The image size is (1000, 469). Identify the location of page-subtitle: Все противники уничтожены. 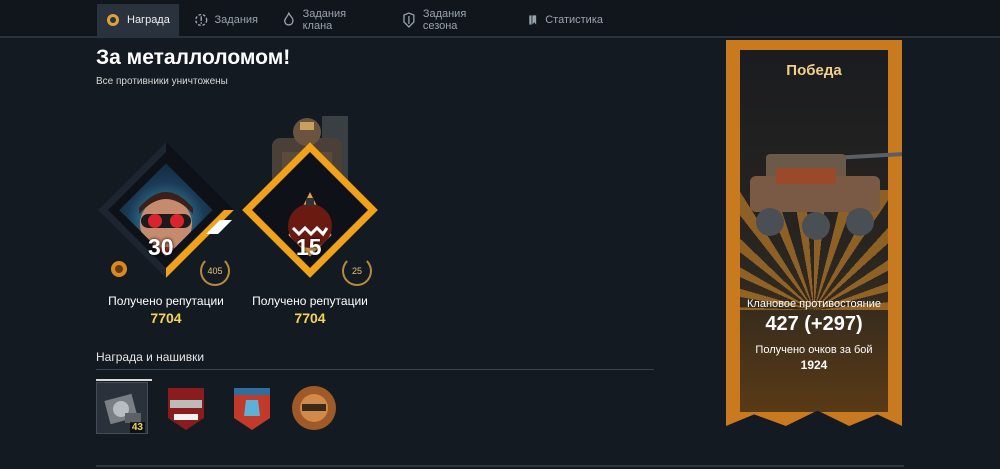
(162, 81).